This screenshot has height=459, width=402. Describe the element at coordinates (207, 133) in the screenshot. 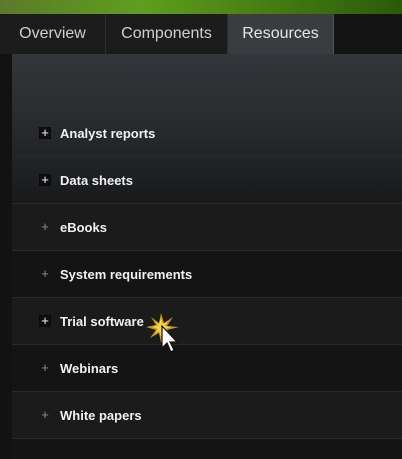

I see `list-item: + Analyst reports` at that location.